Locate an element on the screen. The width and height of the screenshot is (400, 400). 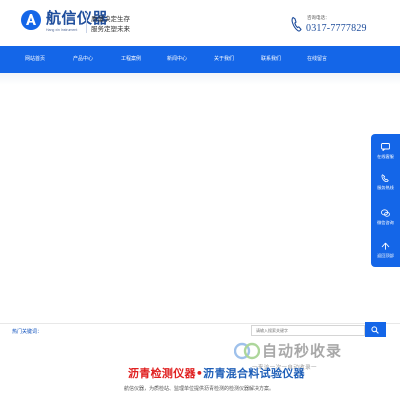
nav-item-cases: 工程案例 is located at coordinates (131, 59).